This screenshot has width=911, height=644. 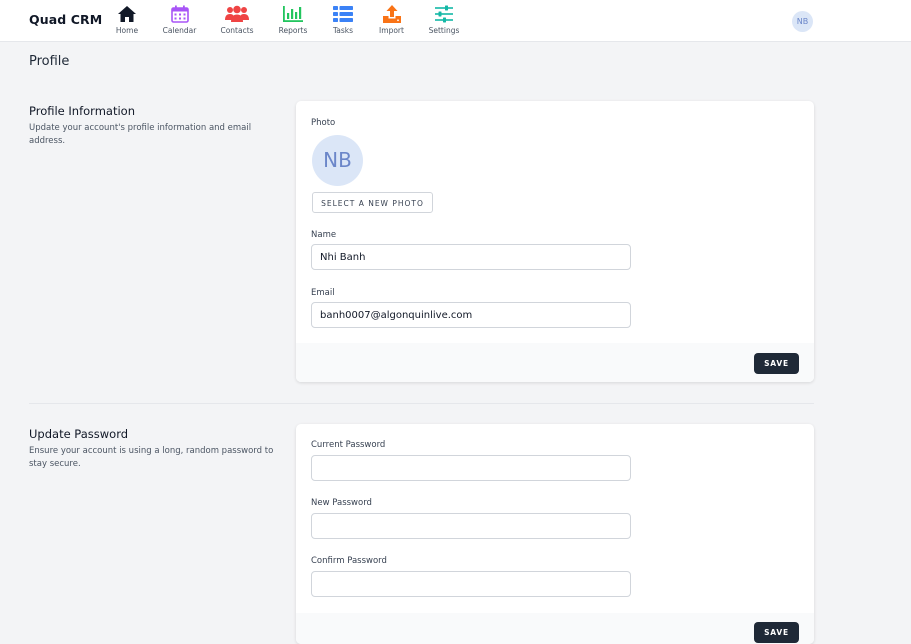 I want to click on save-profile-button: SAVE, so click(x=776, y=363).